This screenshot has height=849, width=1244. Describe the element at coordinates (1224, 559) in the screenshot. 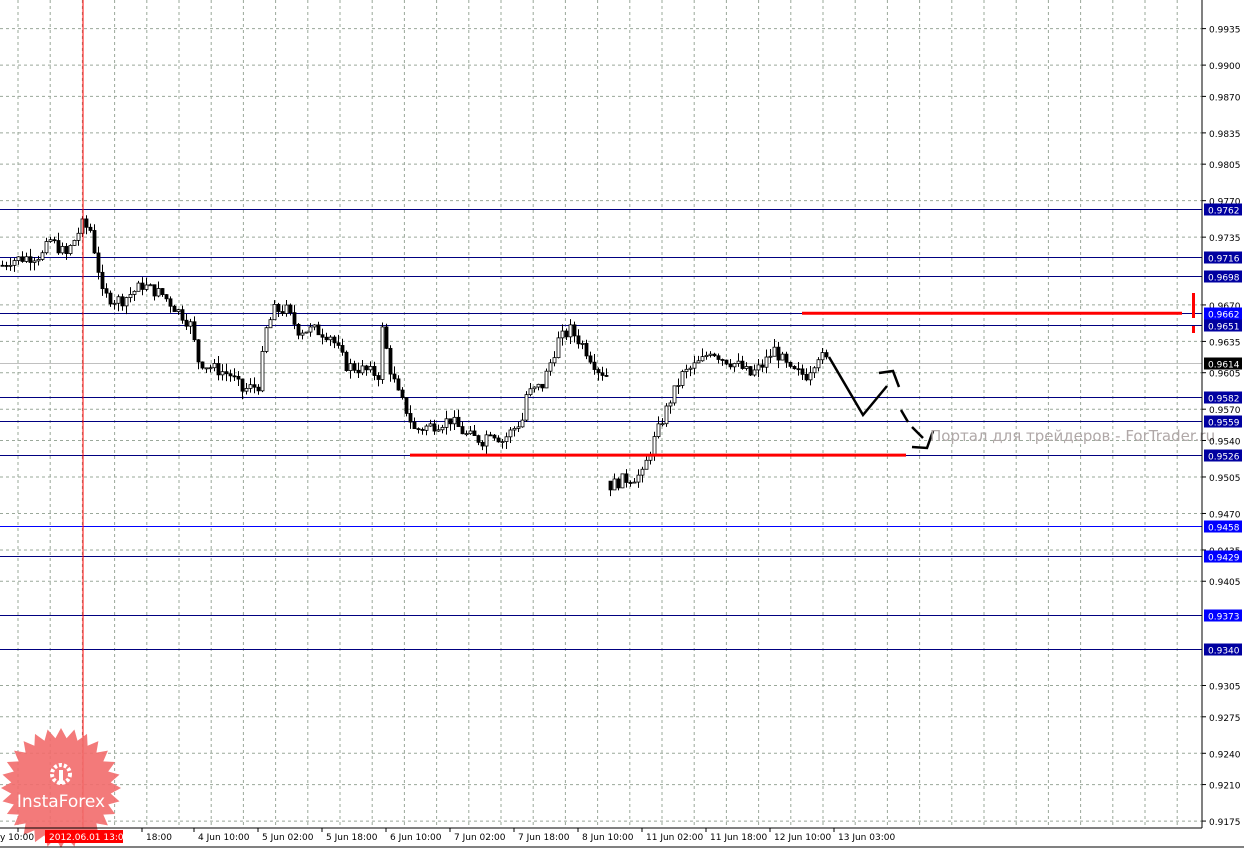

I see `level-label: 0.9429` at that location.